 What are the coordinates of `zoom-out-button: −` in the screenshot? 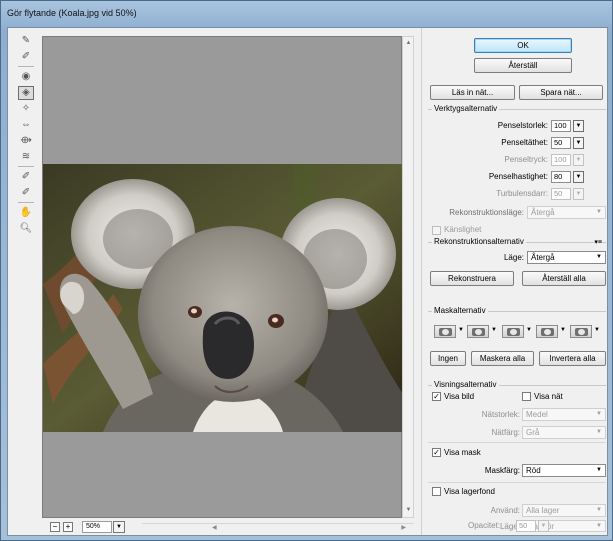 It's located at (55, 527).